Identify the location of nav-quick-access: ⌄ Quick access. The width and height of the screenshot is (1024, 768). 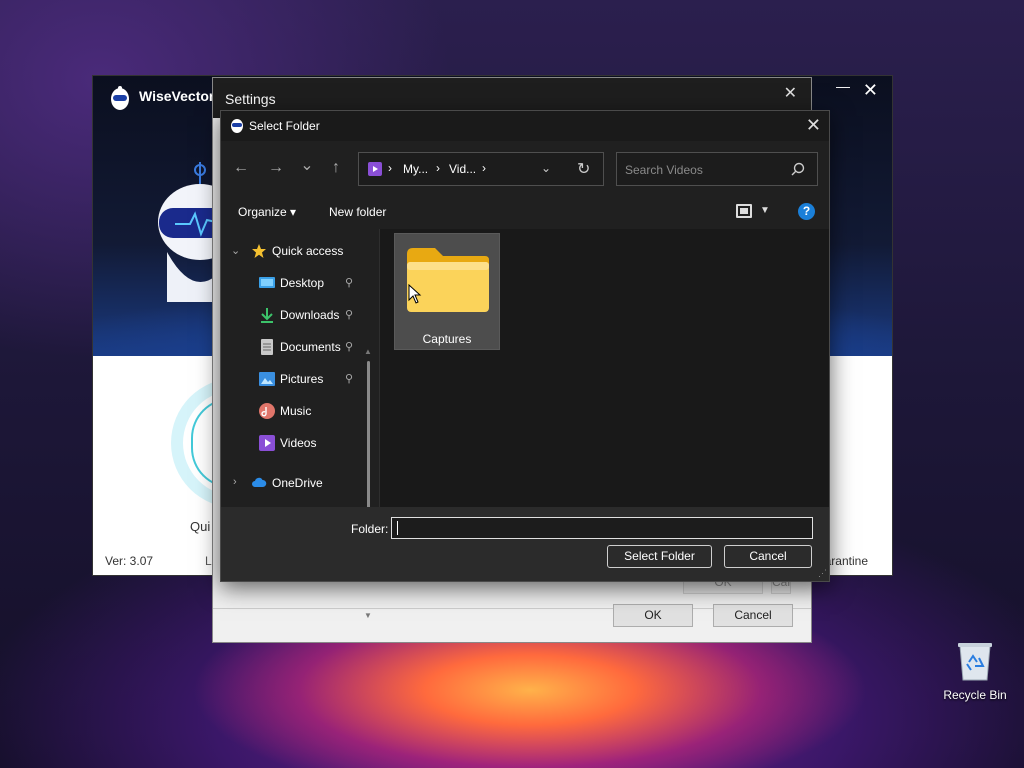
(296, 251).